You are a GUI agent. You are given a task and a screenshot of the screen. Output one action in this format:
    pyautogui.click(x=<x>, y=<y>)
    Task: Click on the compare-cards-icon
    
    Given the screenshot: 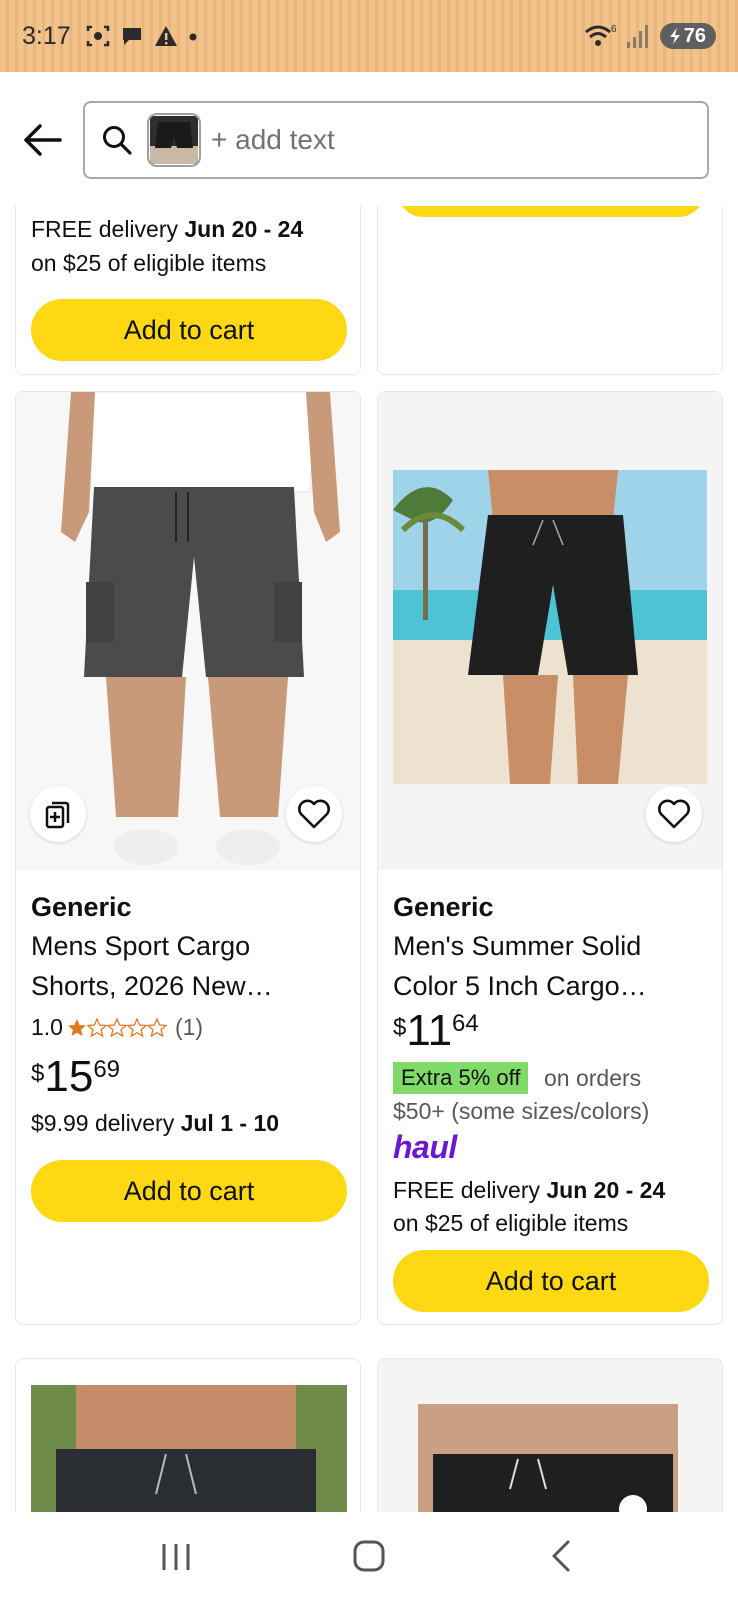 What is the action you would take?
    pyautogui.click(x=57, y=815)
    